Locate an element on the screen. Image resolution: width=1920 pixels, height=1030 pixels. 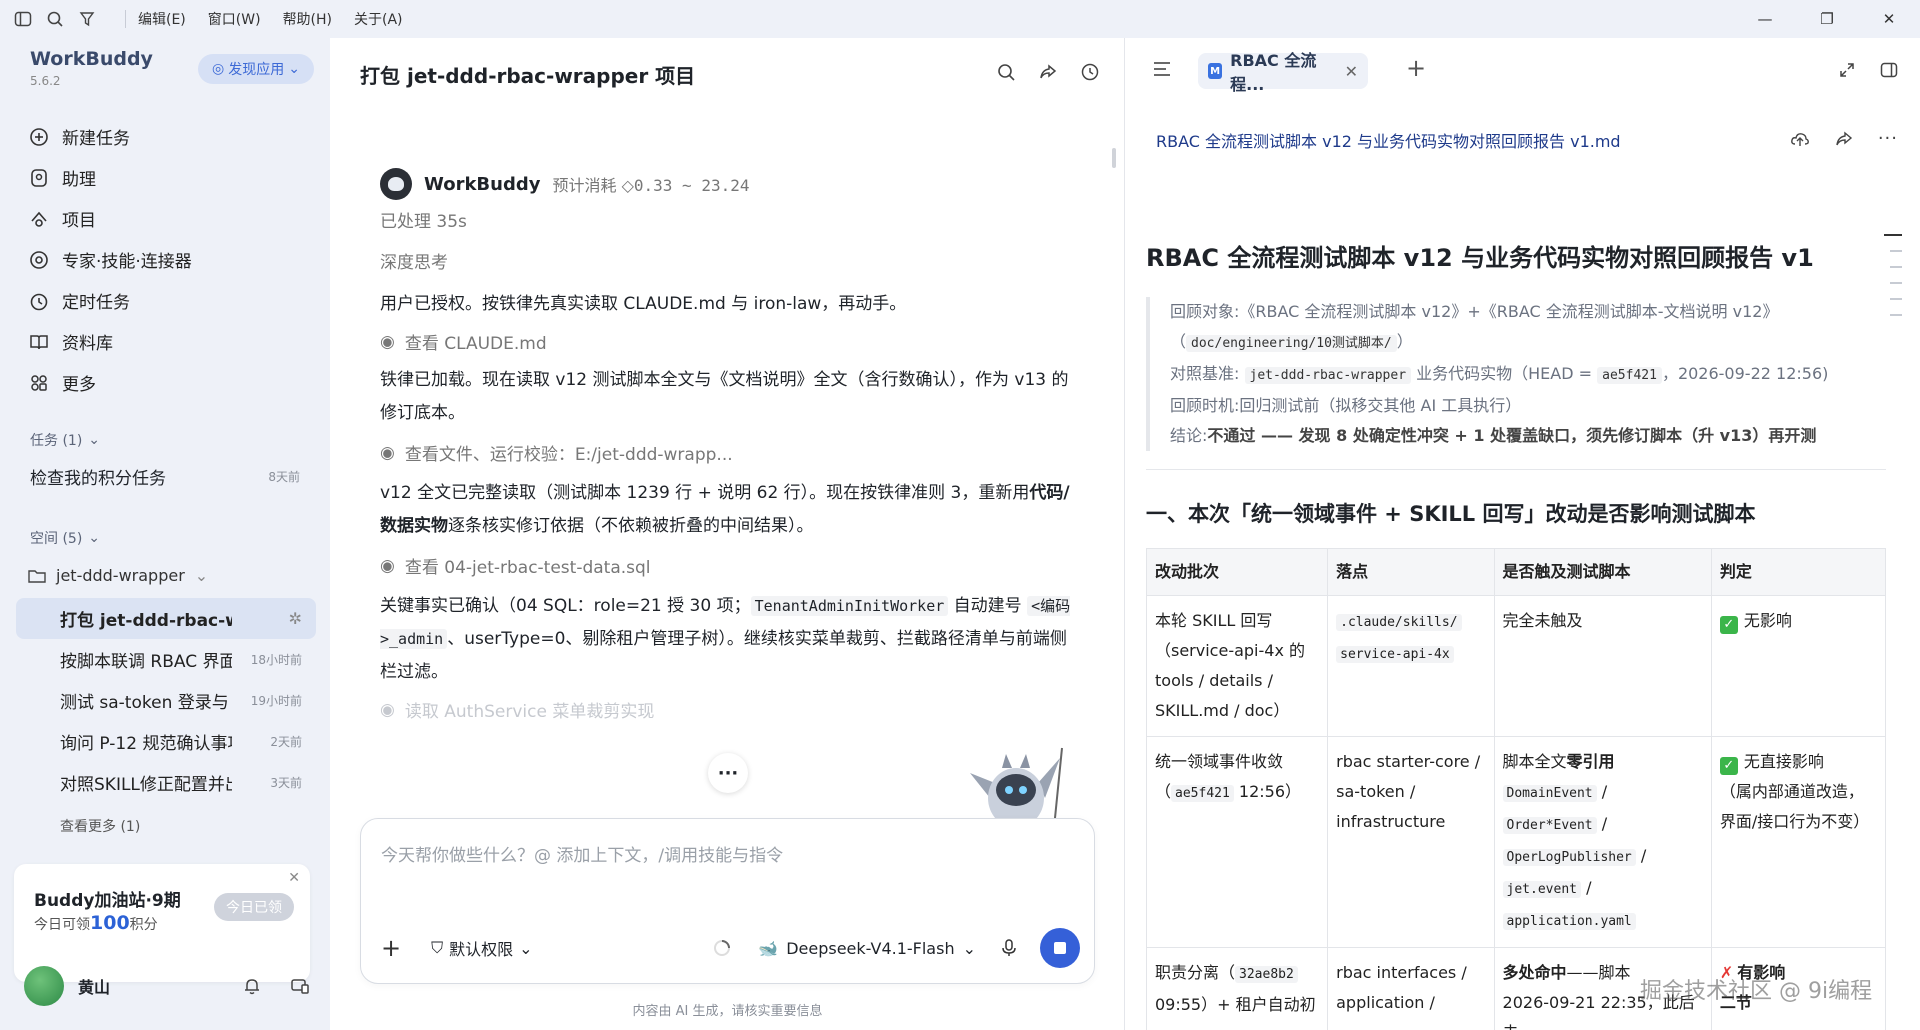
panel-toggle-icon is located at coordinates (1889, 70).